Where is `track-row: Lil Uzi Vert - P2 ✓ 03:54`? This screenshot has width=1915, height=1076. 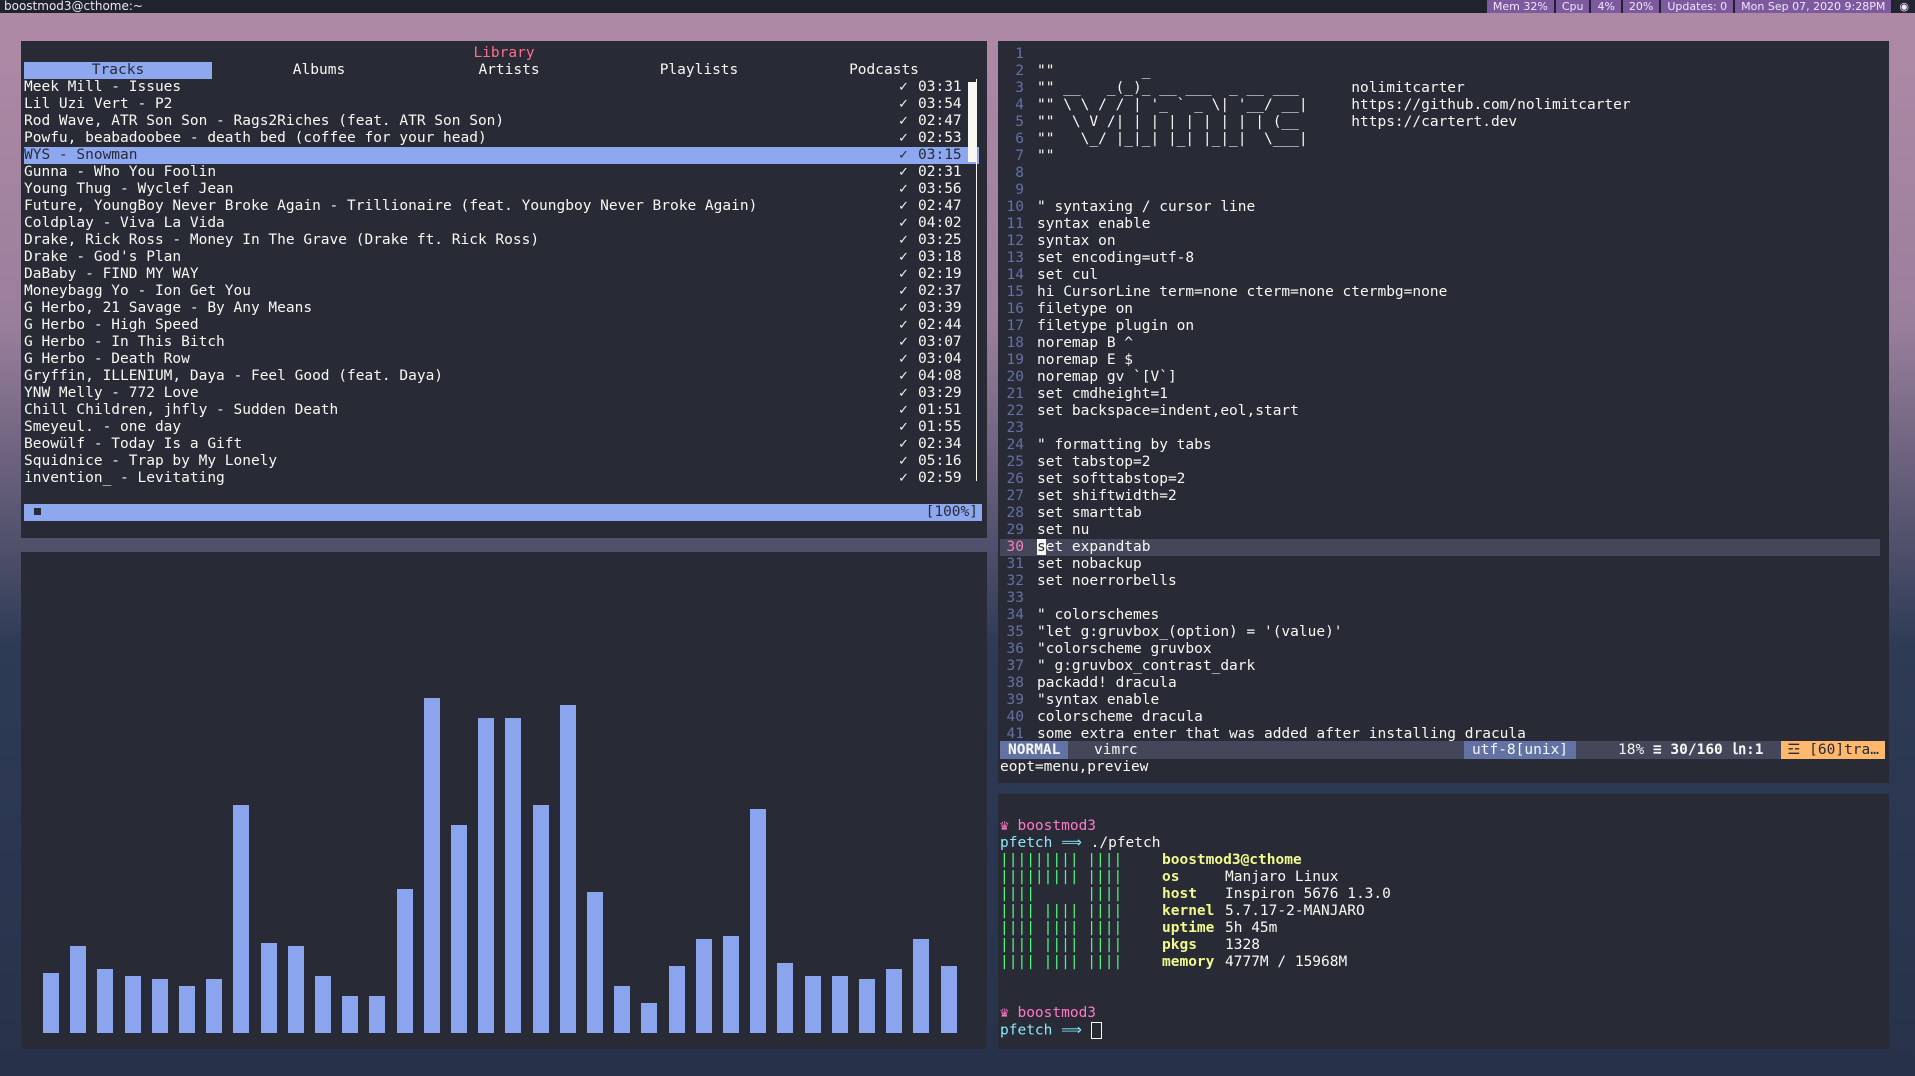 track-row: Lil Uzi Vert - P2 ✓ 03:54 is located at coordinates (501, 104).